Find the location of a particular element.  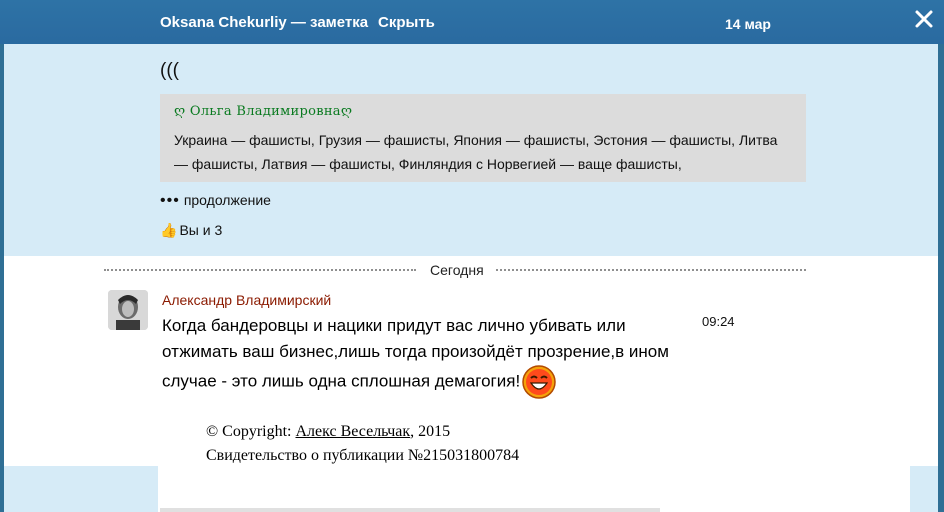

date-divider: Сегодня is located at coordinates (455, 270).